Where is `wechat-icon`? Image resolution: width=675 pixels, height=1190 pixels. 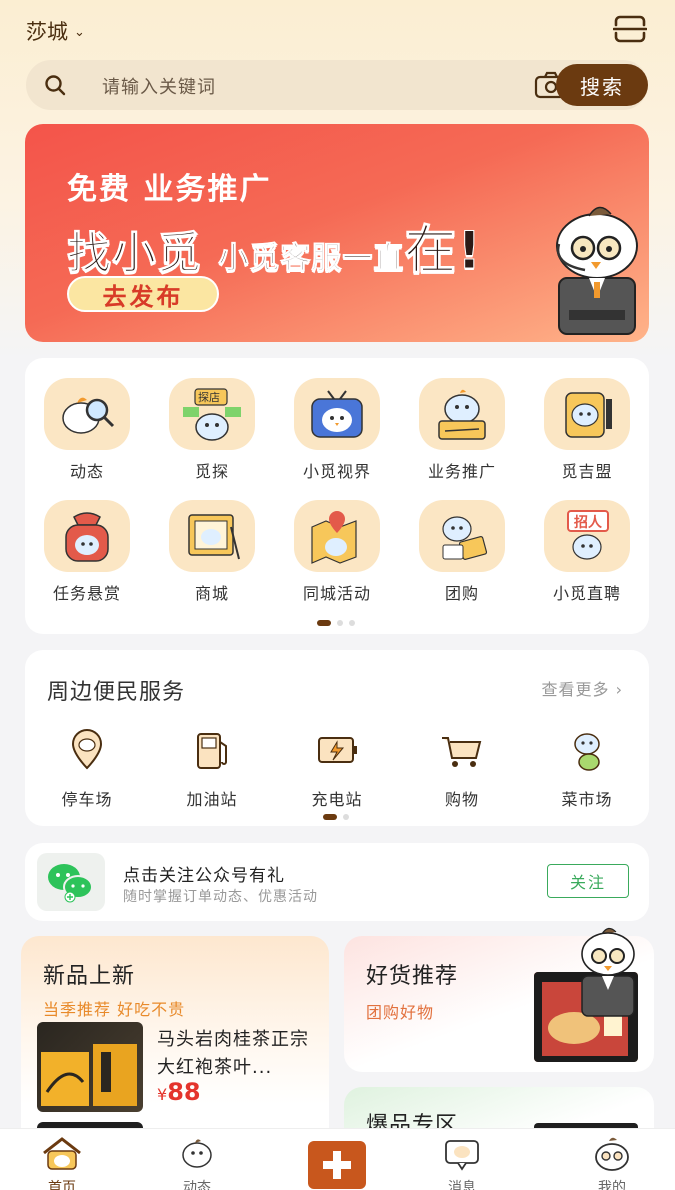 wechat-icon is located at coordinates (71, 882).